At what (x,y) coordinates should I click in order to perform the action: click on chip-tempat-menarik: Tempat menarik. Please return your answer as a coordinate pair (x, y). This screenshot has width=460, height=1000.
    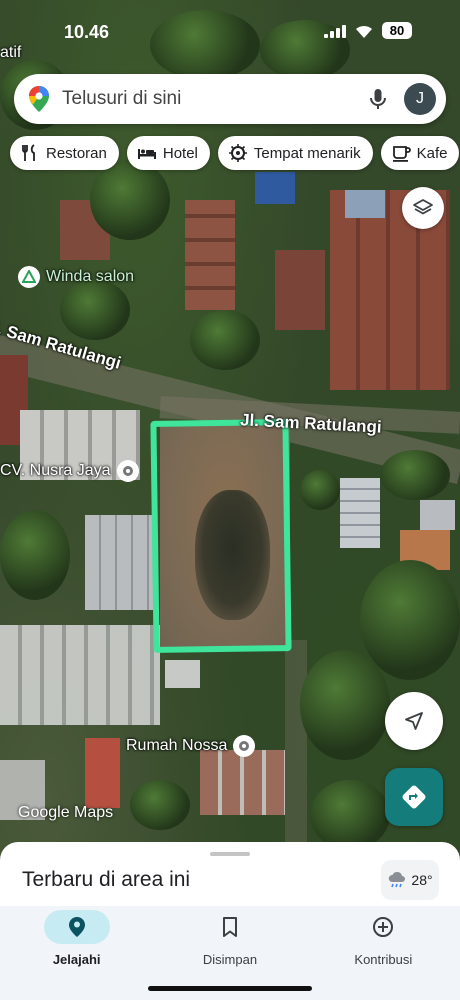
    Looking at the image, I should click on (295, 153).